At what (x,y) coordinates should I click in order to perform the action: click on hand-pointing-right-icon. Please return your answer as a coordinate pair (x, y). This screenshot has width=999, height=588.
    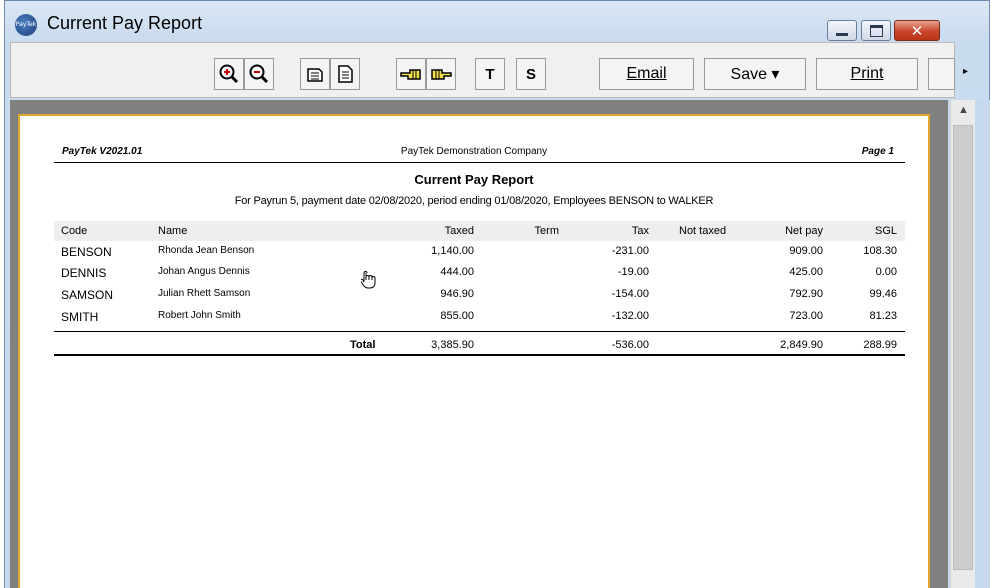
    Looking at the image, I should click on (441, 74).